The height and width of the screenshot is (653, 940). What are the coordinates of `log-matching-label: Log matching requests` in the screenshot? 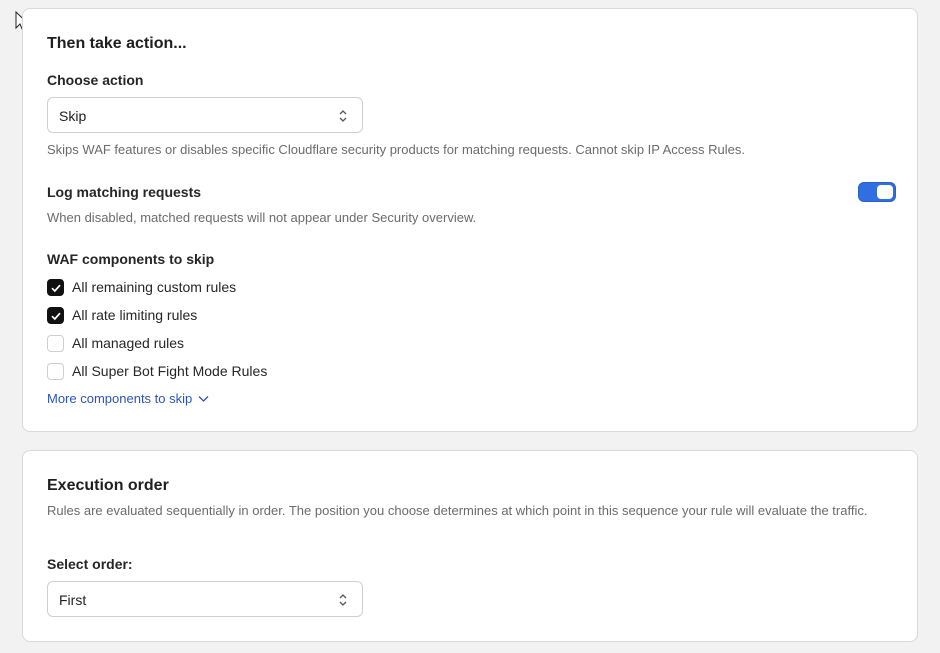 It's located at (124, 192).